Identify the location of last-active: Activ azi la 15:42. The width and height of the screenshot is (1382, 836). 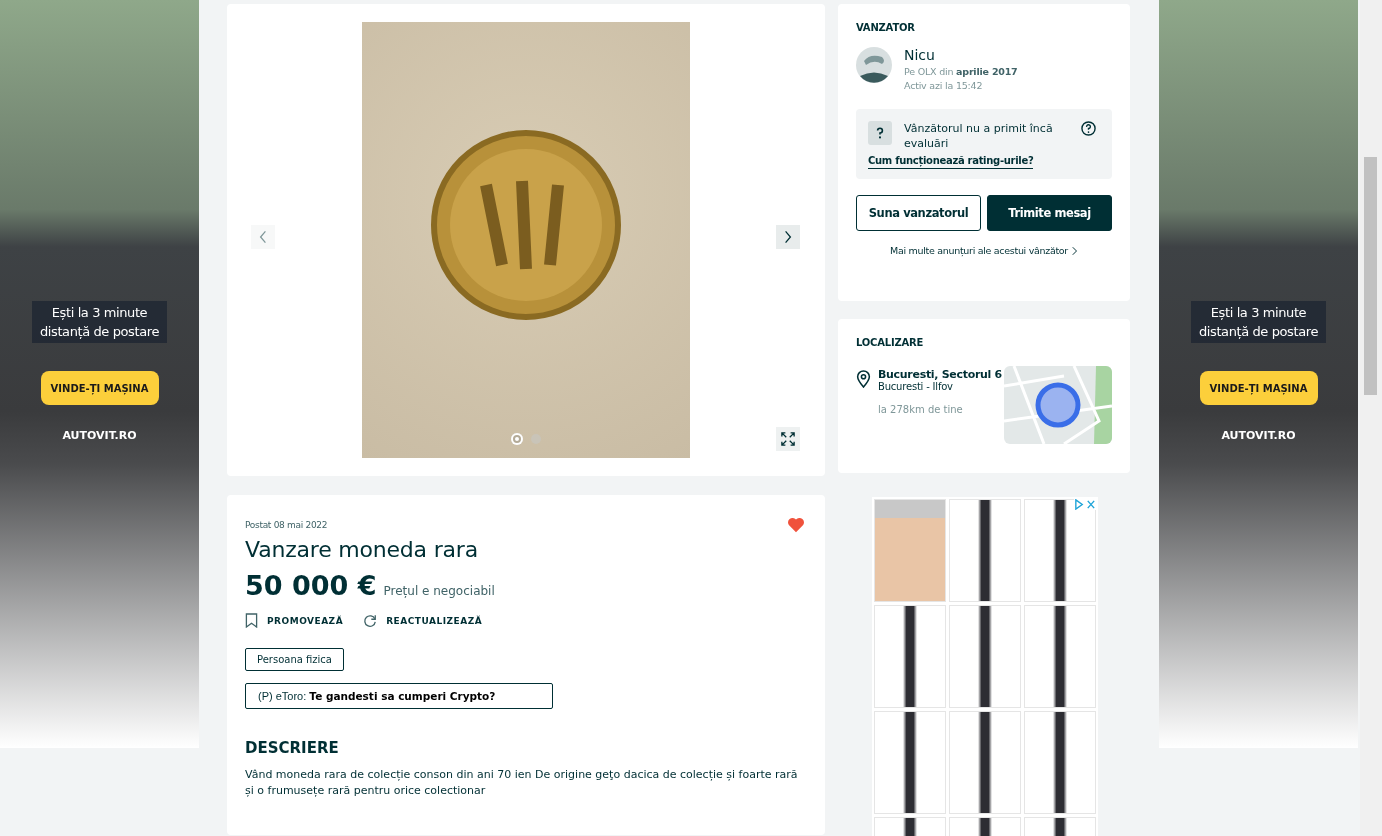
(944, 85).